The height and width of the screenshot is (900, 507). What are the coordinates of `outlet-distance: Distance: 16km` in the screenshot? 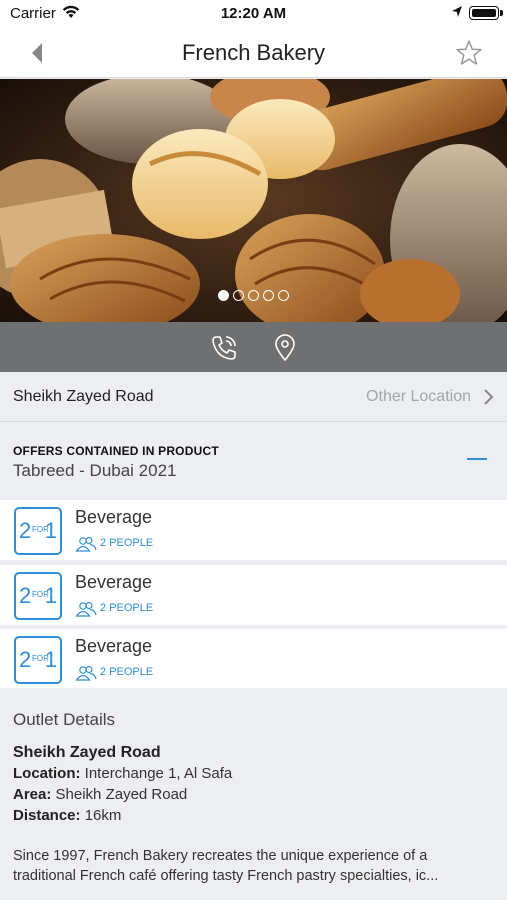 It's located at (67, 815).